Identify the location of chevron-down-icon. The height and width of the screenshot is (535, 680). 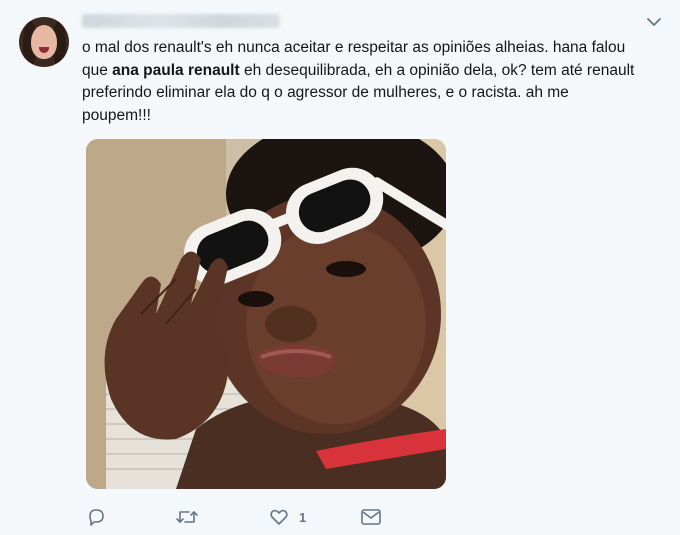
(654, 22).